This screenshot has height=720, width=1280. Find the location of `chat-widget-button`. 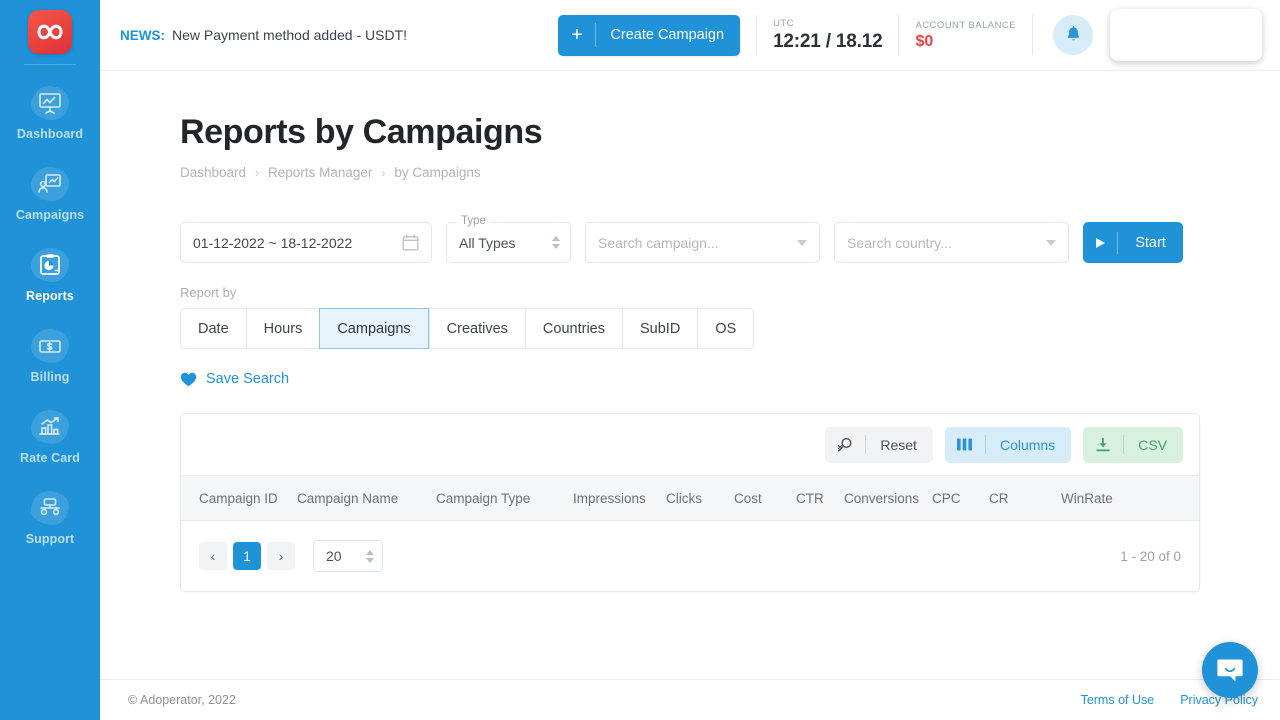

chat-widget-button is located at coordinates (1230, 670).